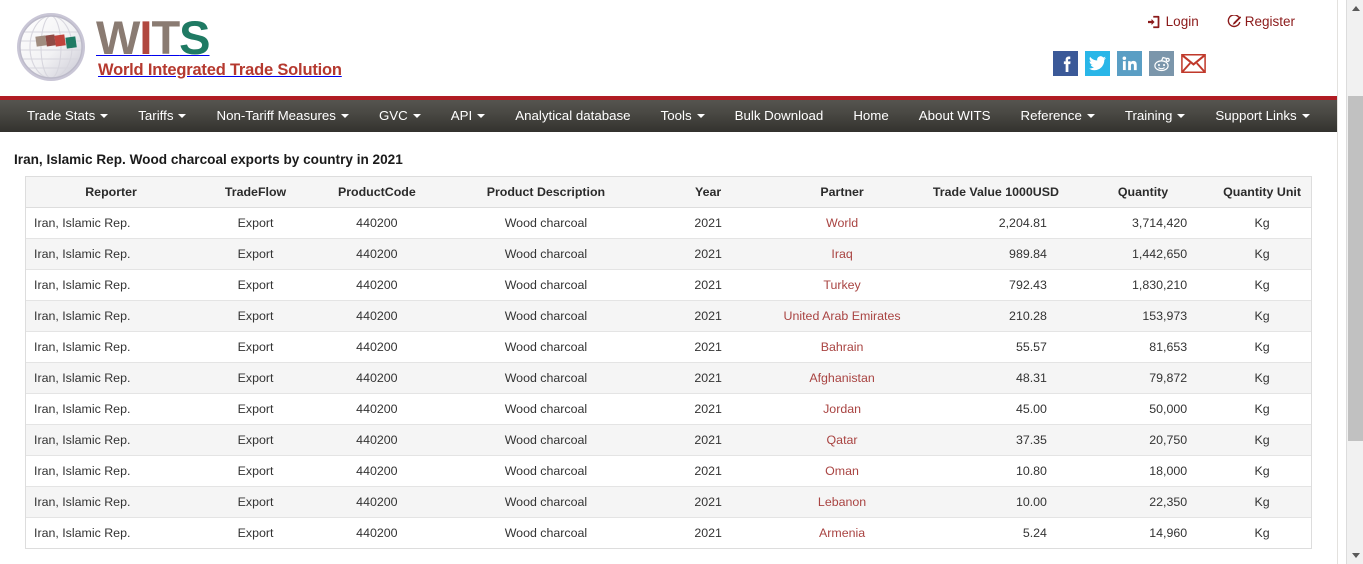 This screenshot has width=1363, height=564. Describe the element at coordinates (1057, 116) in the screenshot. I see `nav-item-reference: Reference` at that location.